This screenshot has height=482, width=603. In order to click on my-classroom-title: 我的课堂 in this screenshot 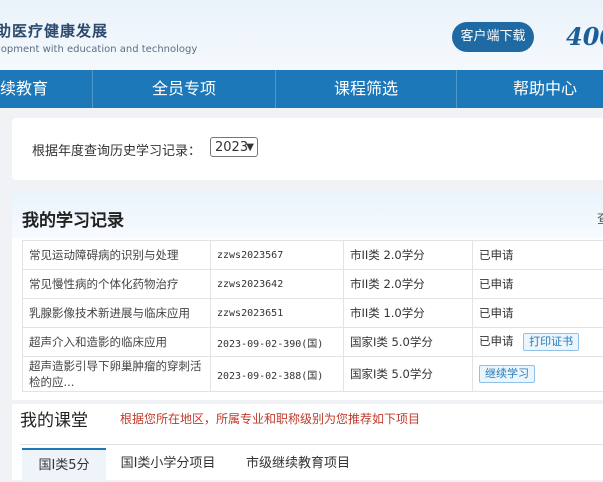, I will do `click(54, 418)`.